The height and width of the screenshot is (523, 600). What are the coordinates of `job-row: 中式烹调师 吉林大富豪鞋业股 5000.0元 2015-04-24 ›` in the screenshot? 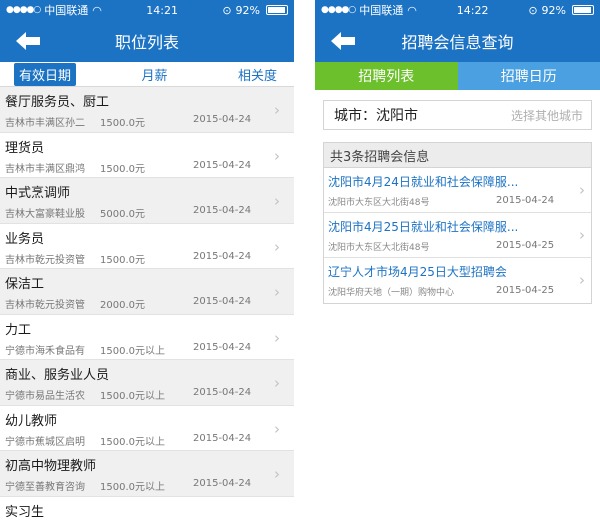 It's located at (147, 201).